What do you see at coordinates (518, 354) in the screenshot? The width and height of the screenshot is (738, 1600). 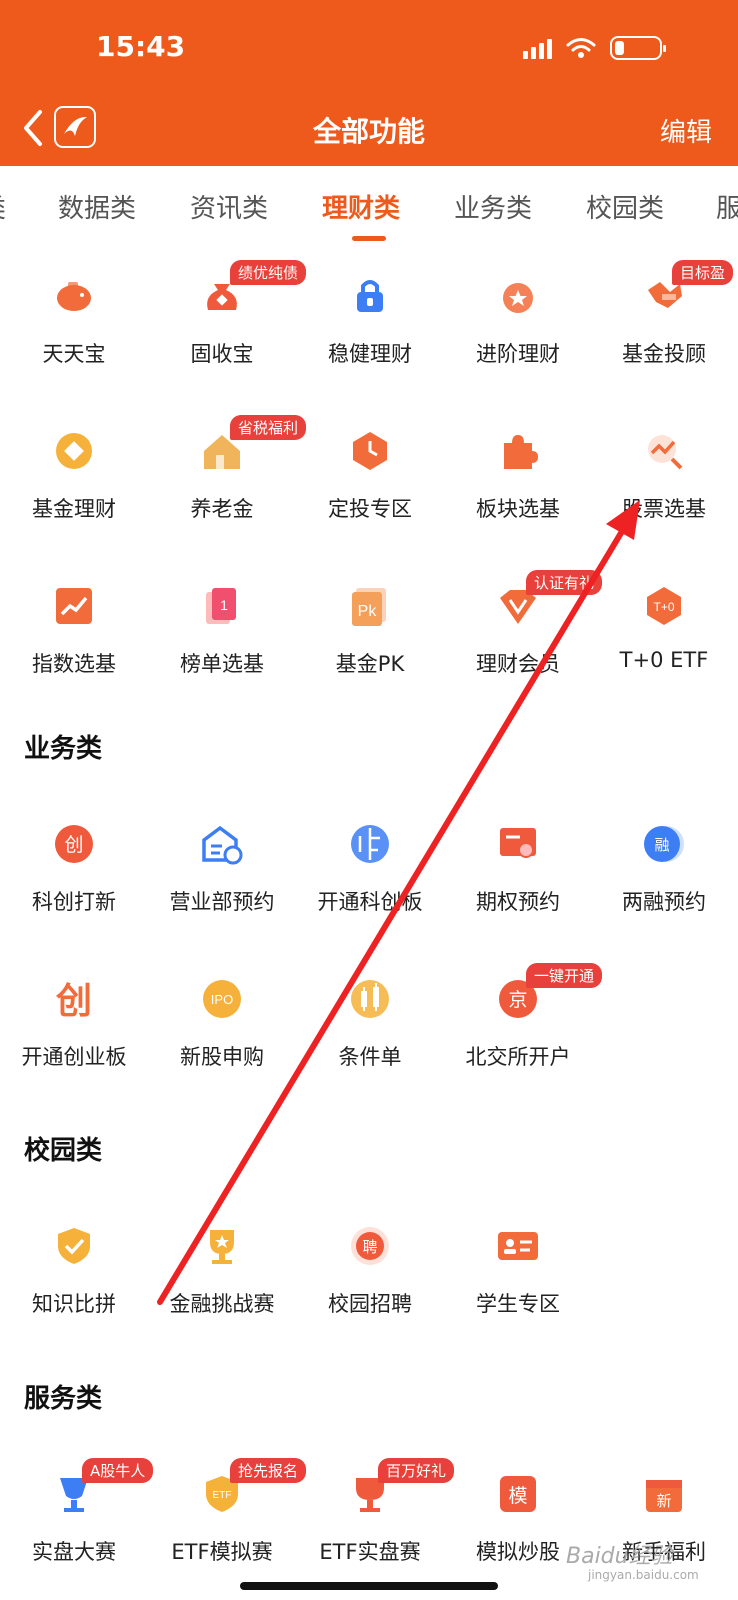 I see `function-item-label: 进阶理财` at bounding box center [518, 354].